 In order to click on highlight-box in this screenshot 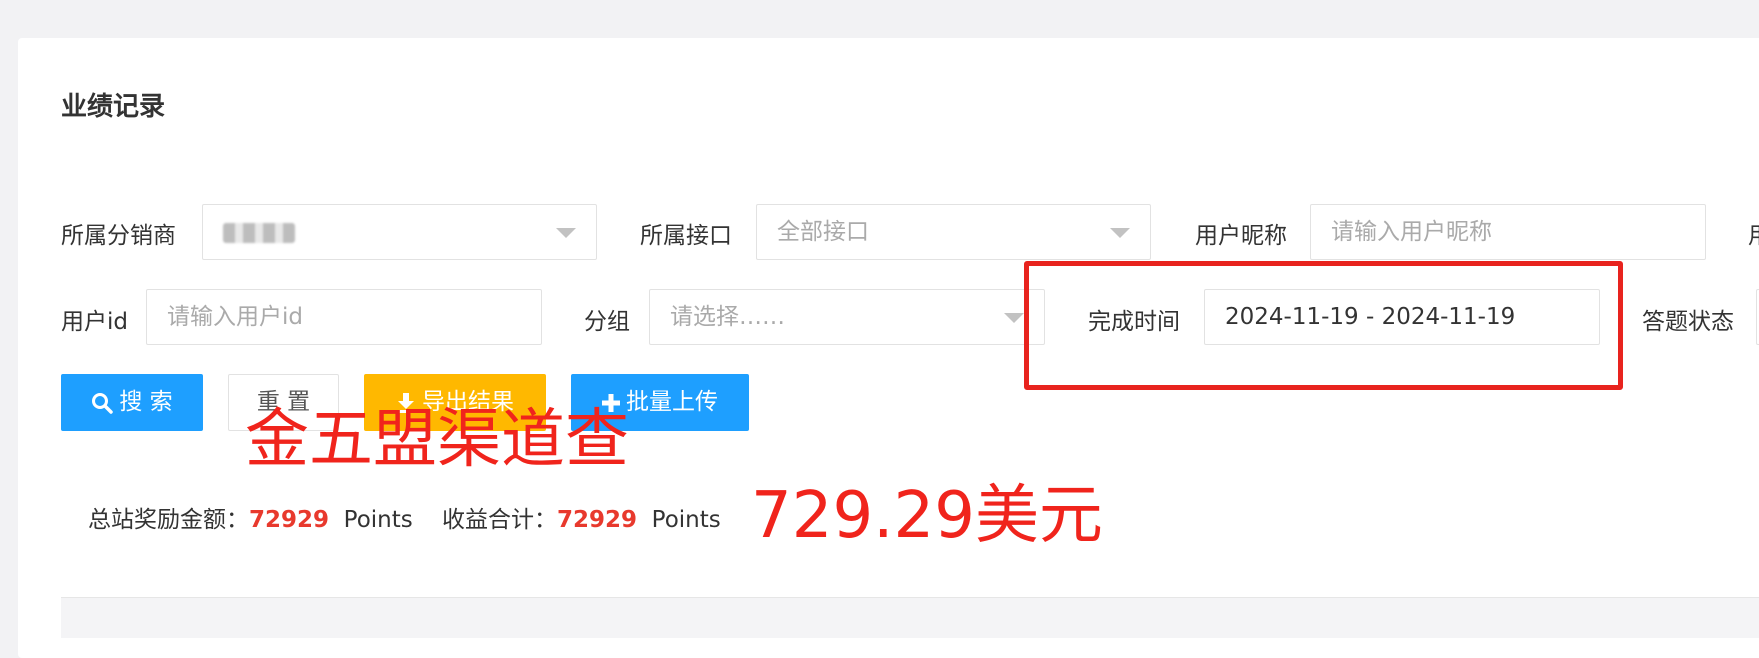, I will do `click(1323, 325)`.